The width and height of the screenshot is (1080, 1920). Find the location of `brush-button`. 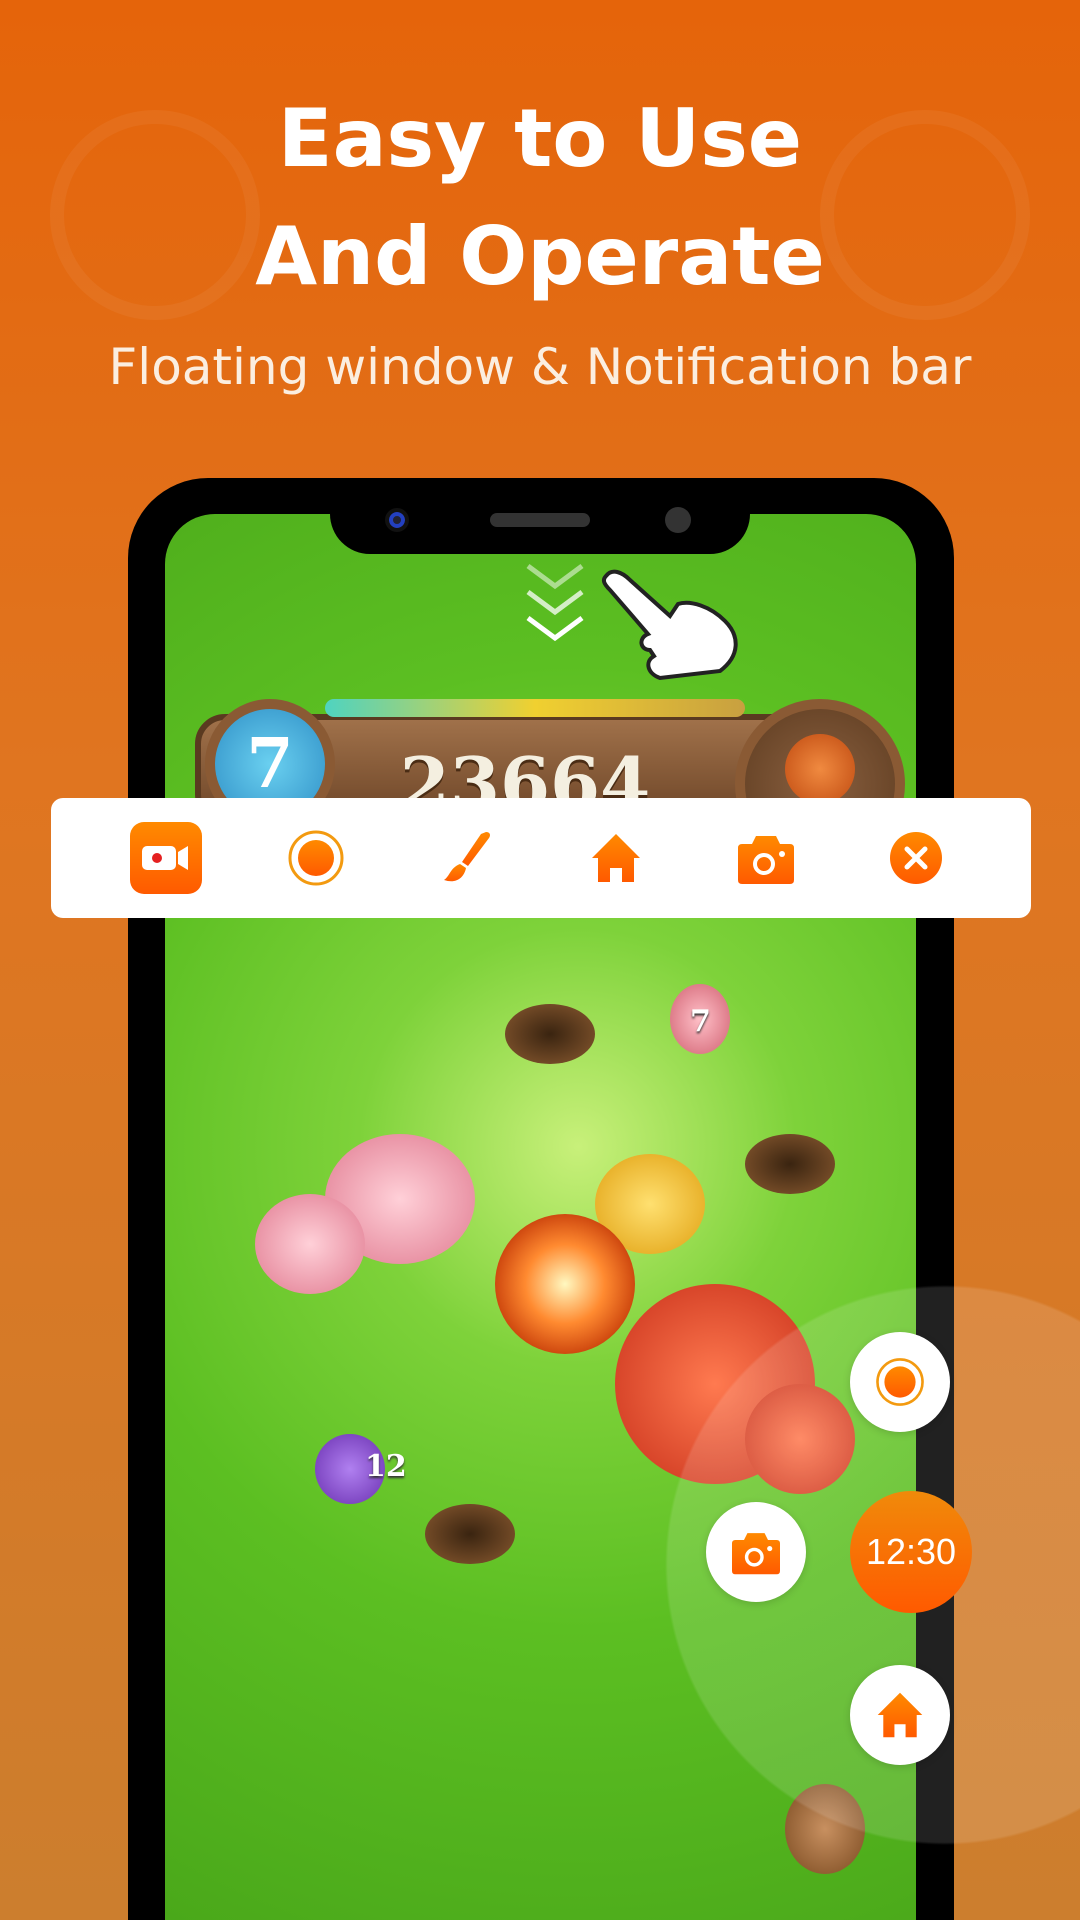

brush-button is located at coordinates (466, 858).